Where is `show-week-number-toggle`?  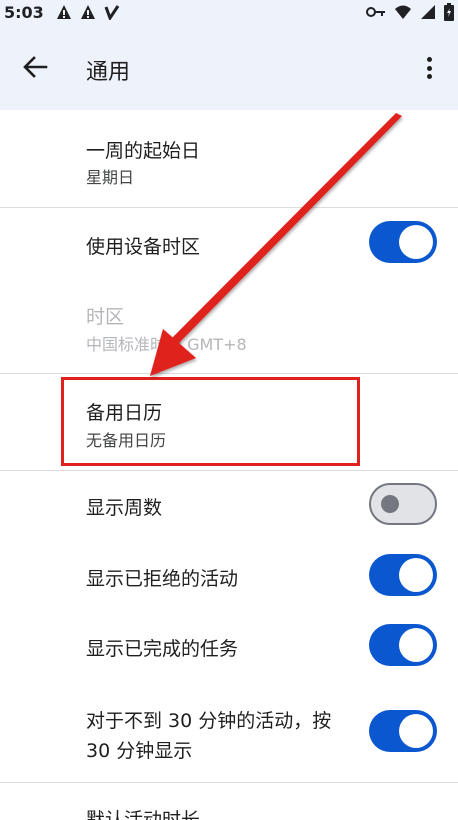 show-week-number-toggle is located at coordinates (403, 504).